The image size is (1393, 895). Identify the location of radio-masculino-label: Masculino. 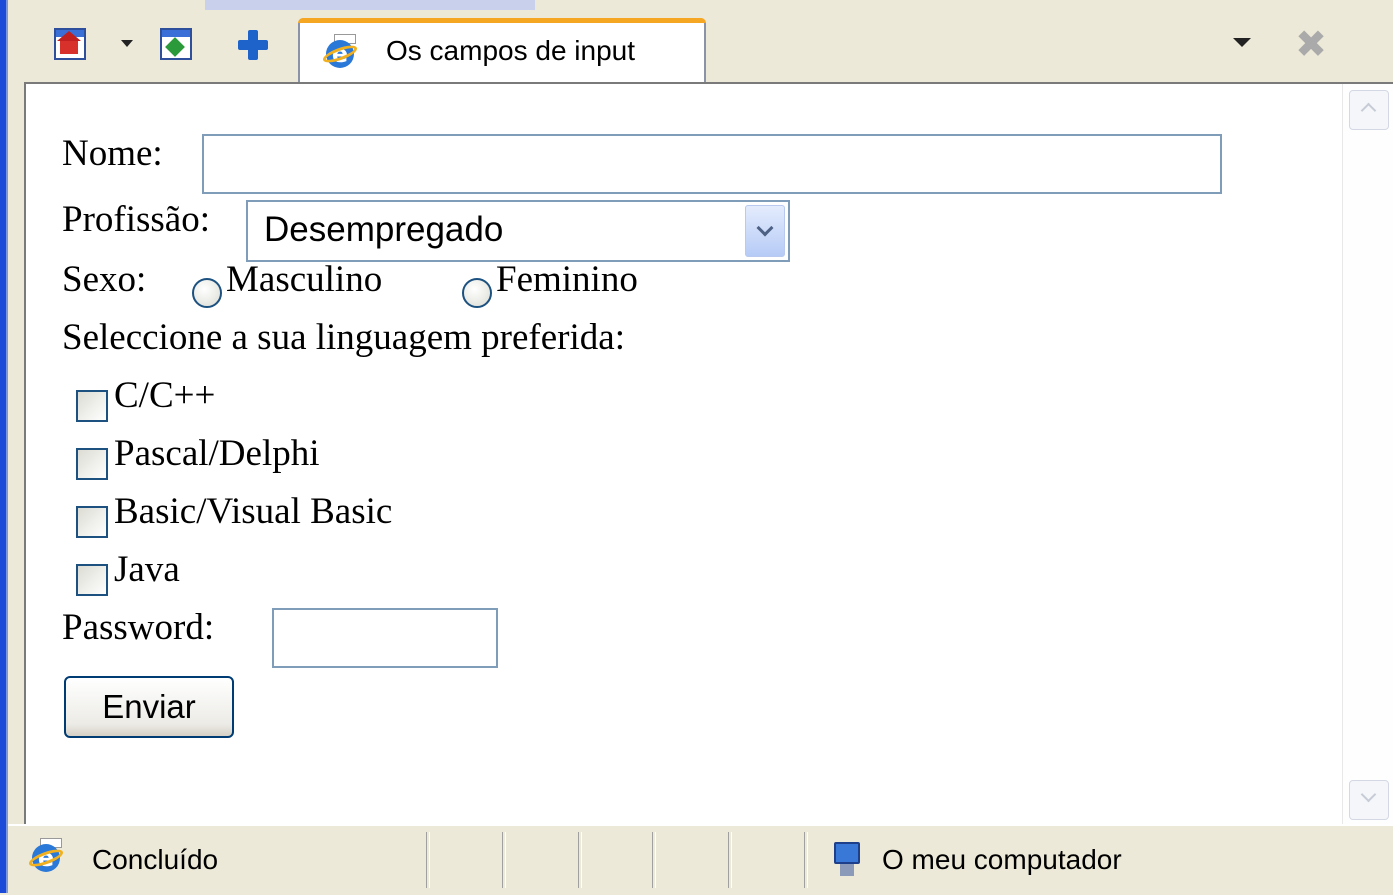
(304, 279).